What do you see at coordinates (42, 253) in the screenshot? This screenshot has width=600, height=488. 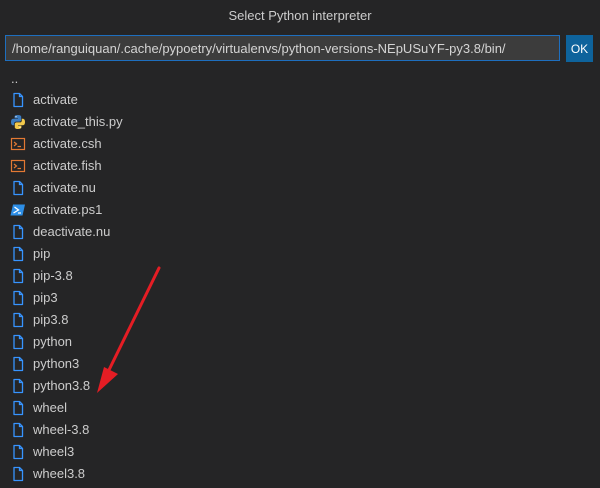 I see `file-name: pip` at bounding box center [42, 253].